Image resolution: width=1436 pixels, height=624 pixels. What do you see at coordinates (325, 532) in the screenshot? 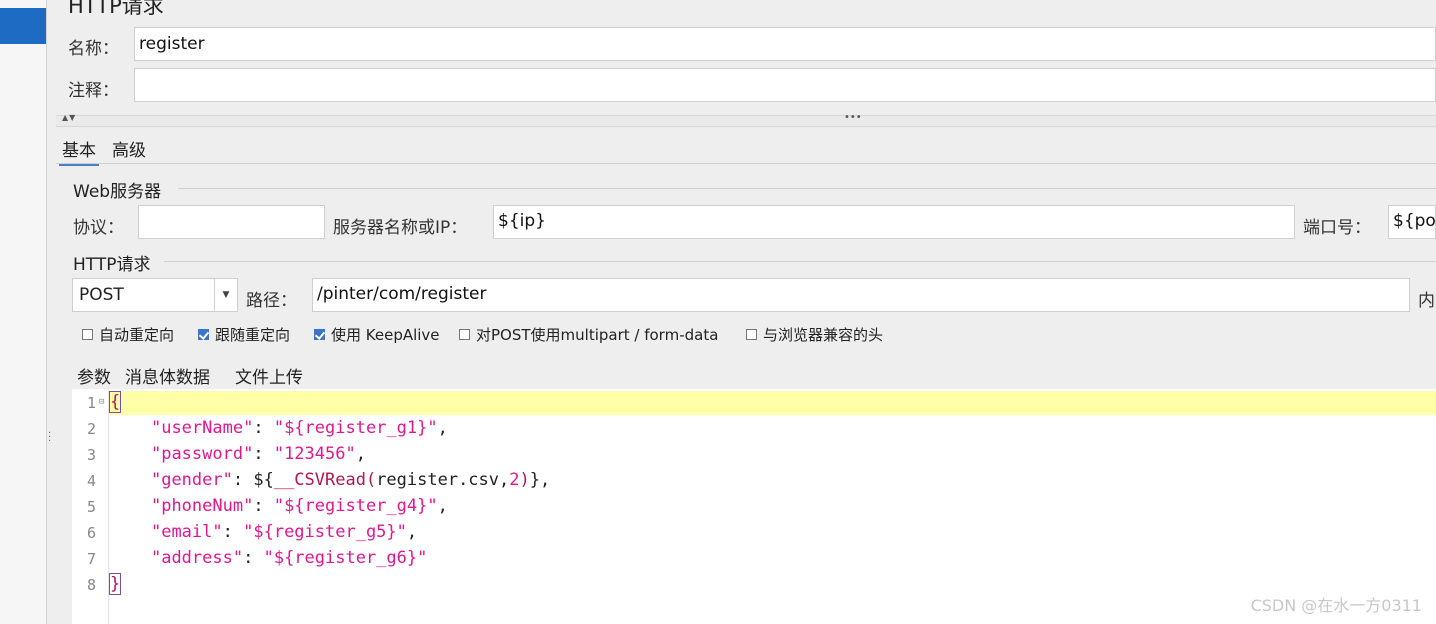
I see `json-value: "${register_g5}"` at bounding box center [325, 532].